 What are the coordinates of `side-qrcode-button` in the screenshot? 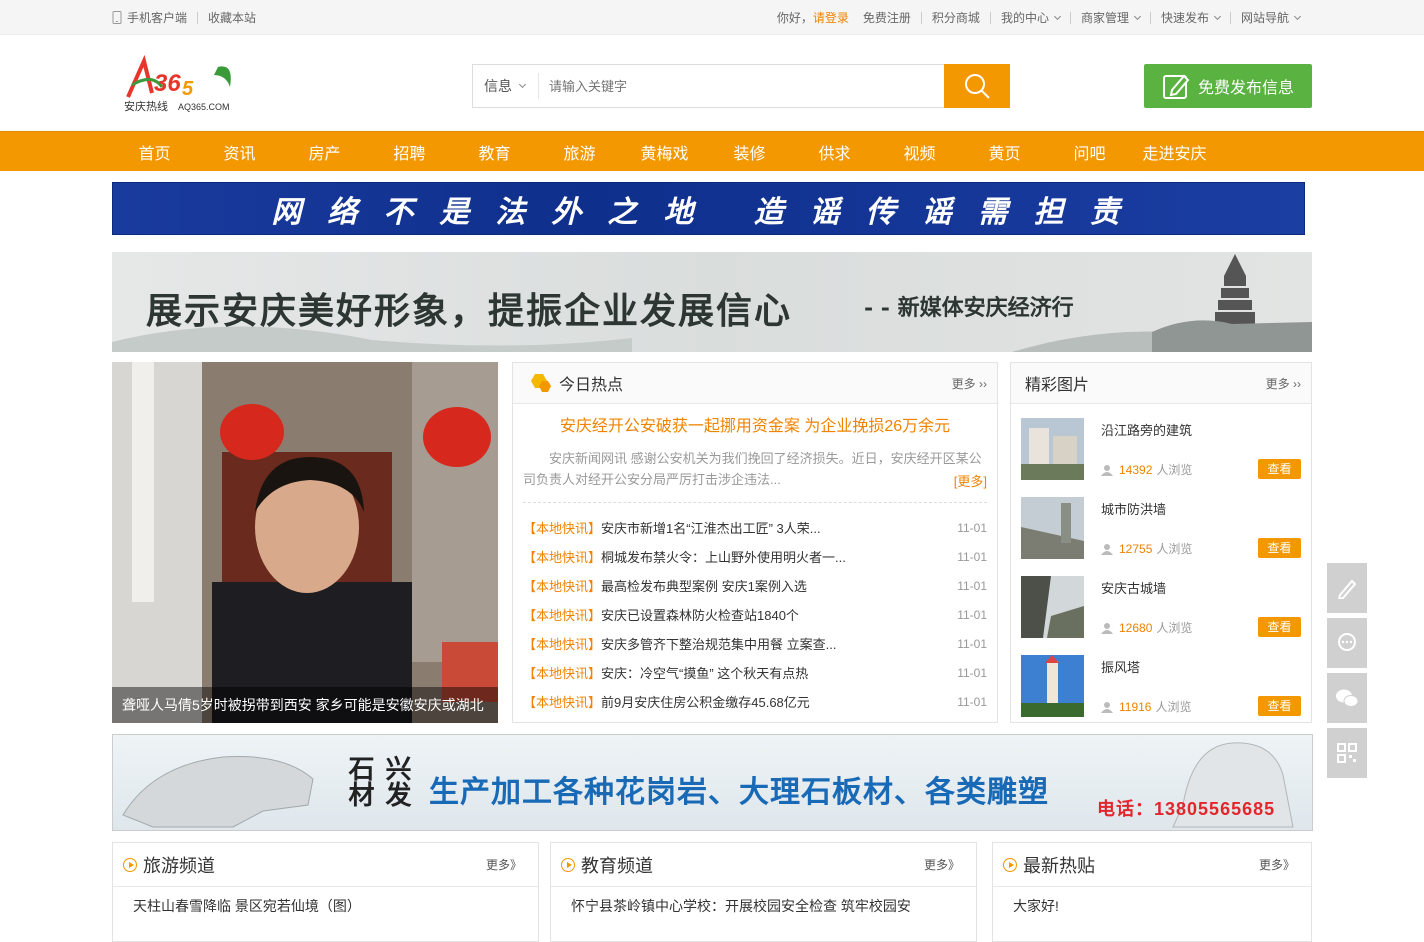 It's located at (1347, 753).